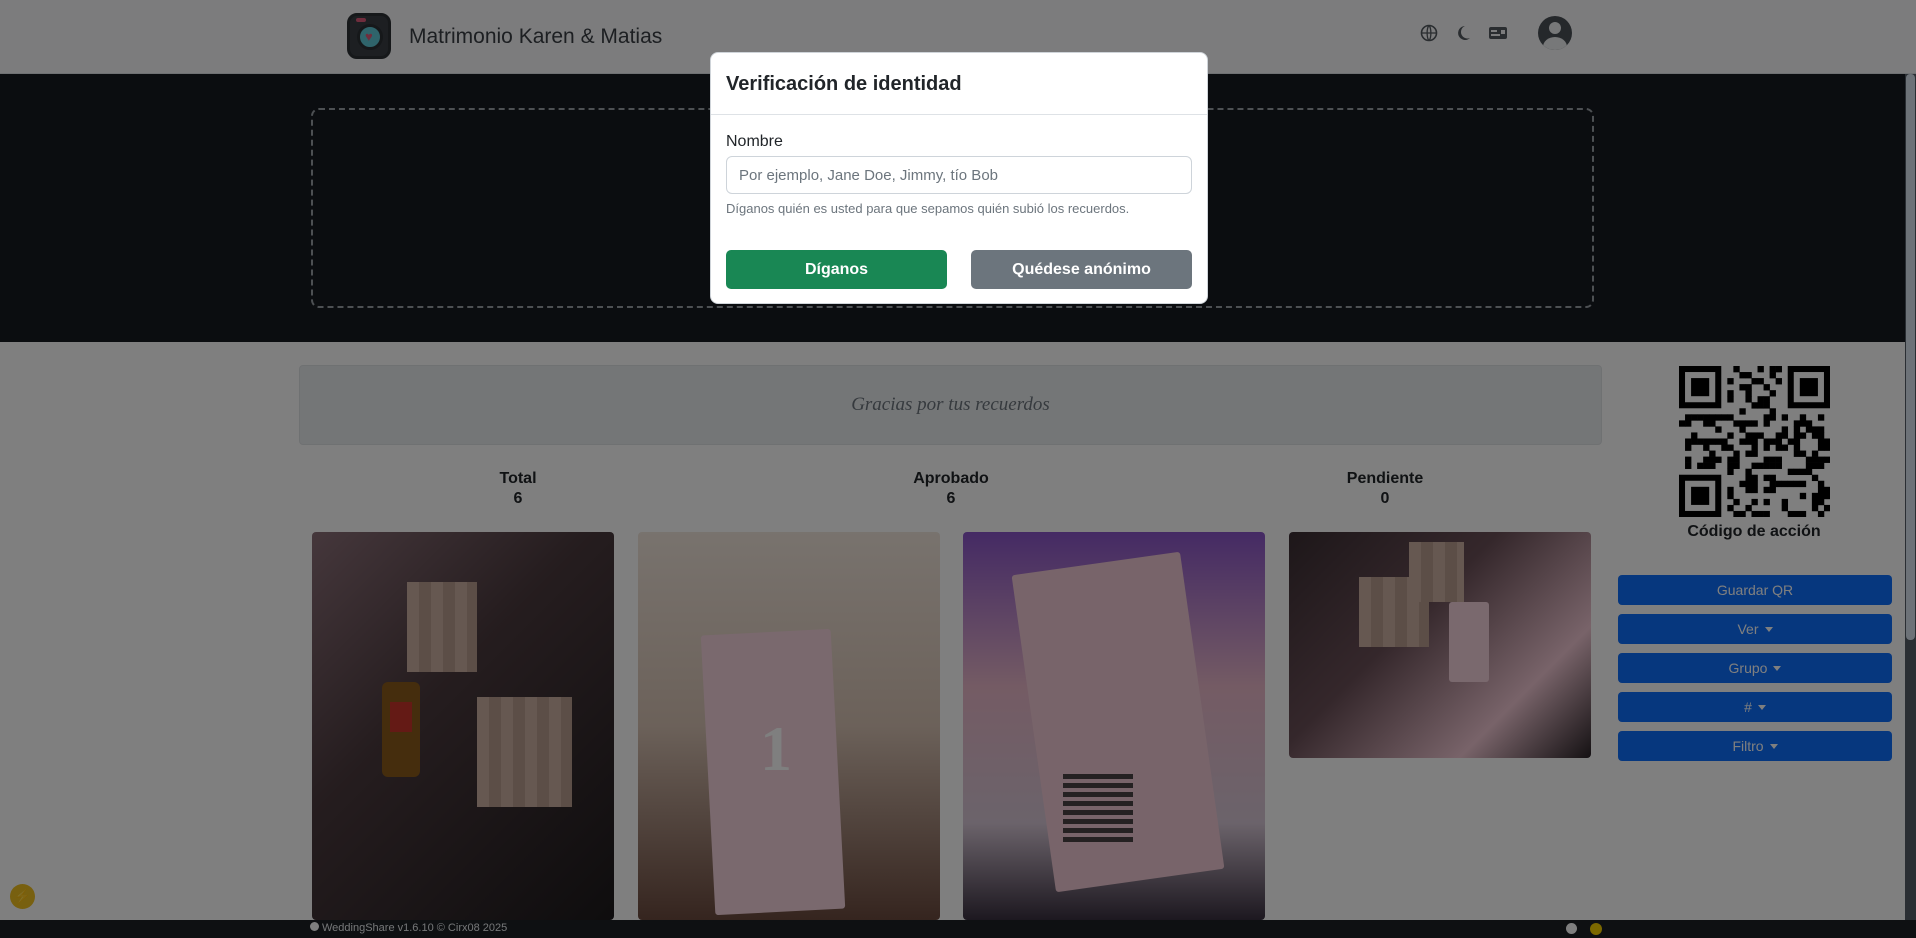  What do you see at coordinates (844, 84) in the screenshot?
I see `modal-title: Verificación de identidad` at bounding box center [844, 84].